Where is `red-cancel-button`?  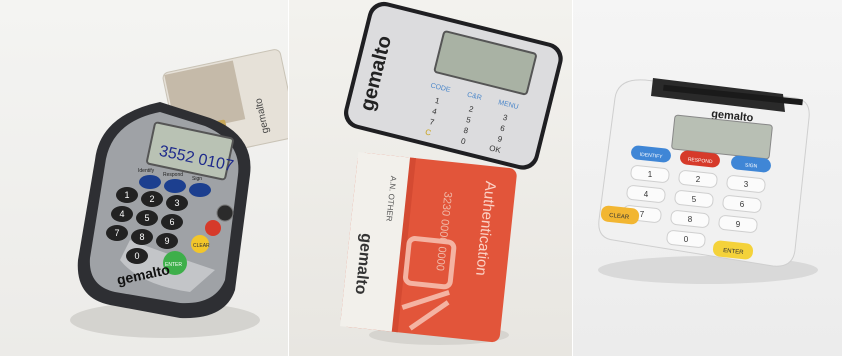
red-cancel-button is located at coordinates (213, 228).